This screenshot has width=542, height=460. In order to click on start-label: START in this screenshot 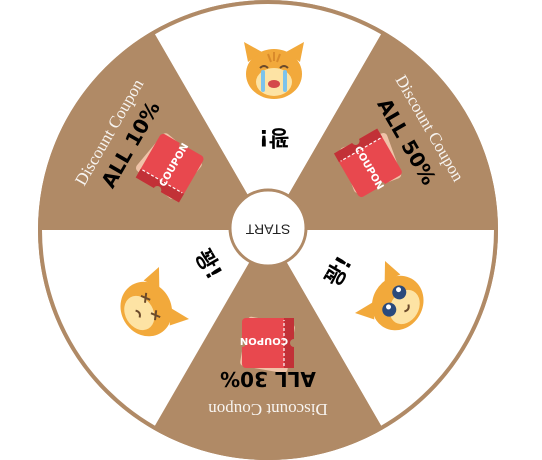, I will do `click(267, 229)`.